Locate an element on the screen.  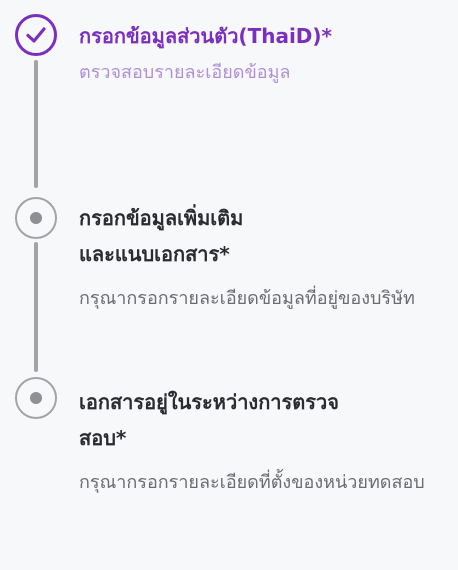
step-description: กรุณากรอกรายละเอียดที่ตั้งของหน่วยทดสอบ is located at coordinates (252, 482).